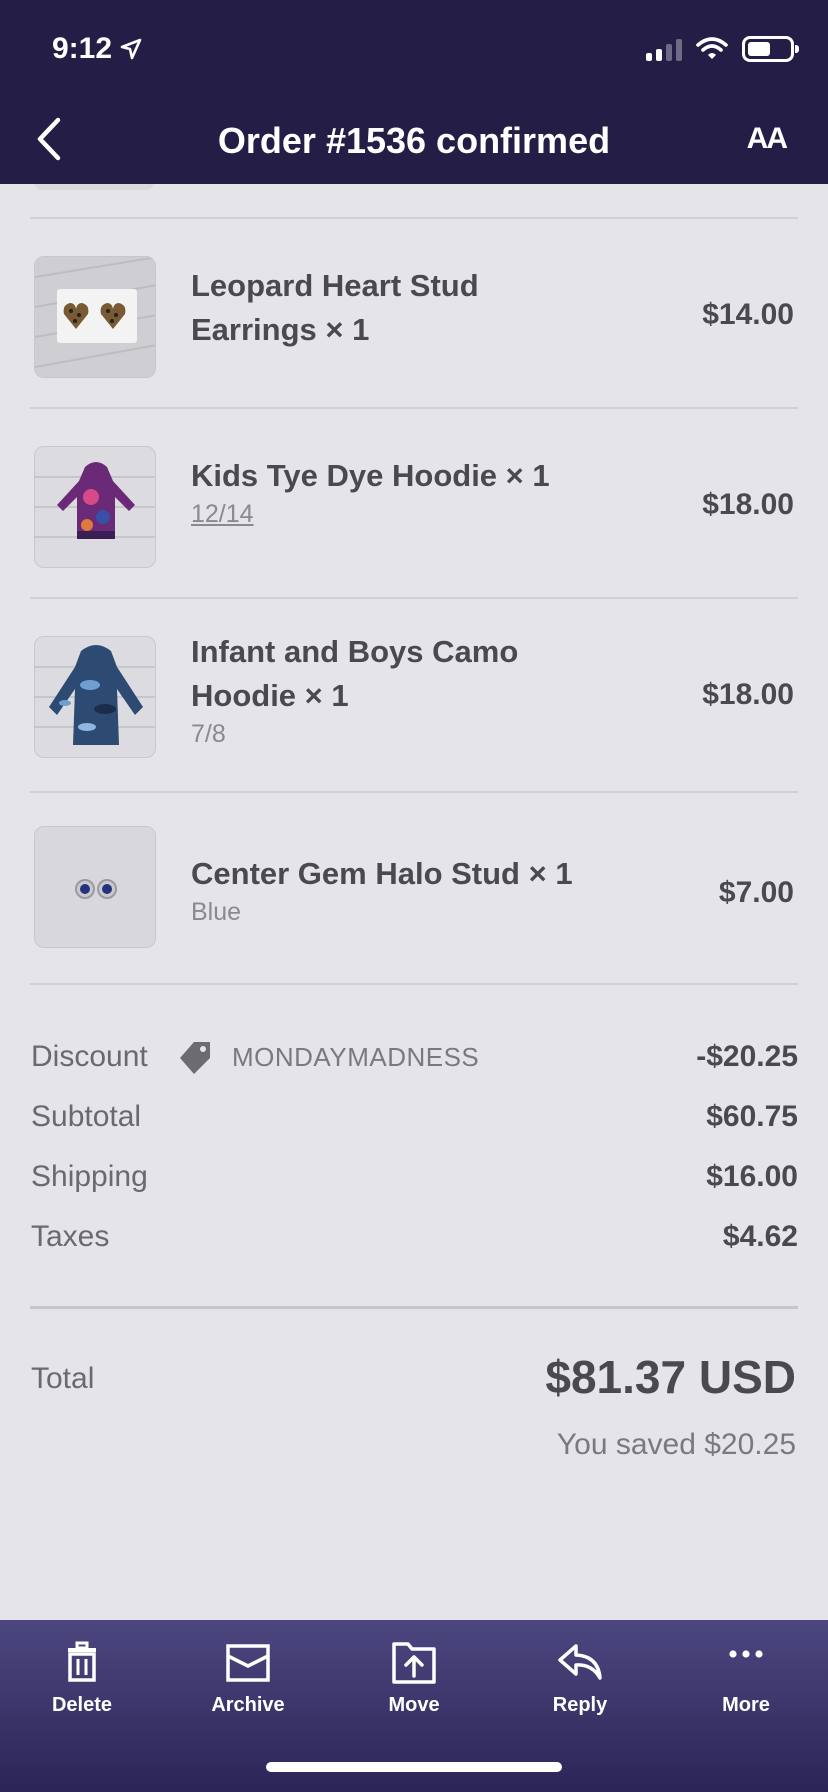  Describe the element at coordinates (664, 49) in the screenshot. I see `cellular-signal-icon` at that location.